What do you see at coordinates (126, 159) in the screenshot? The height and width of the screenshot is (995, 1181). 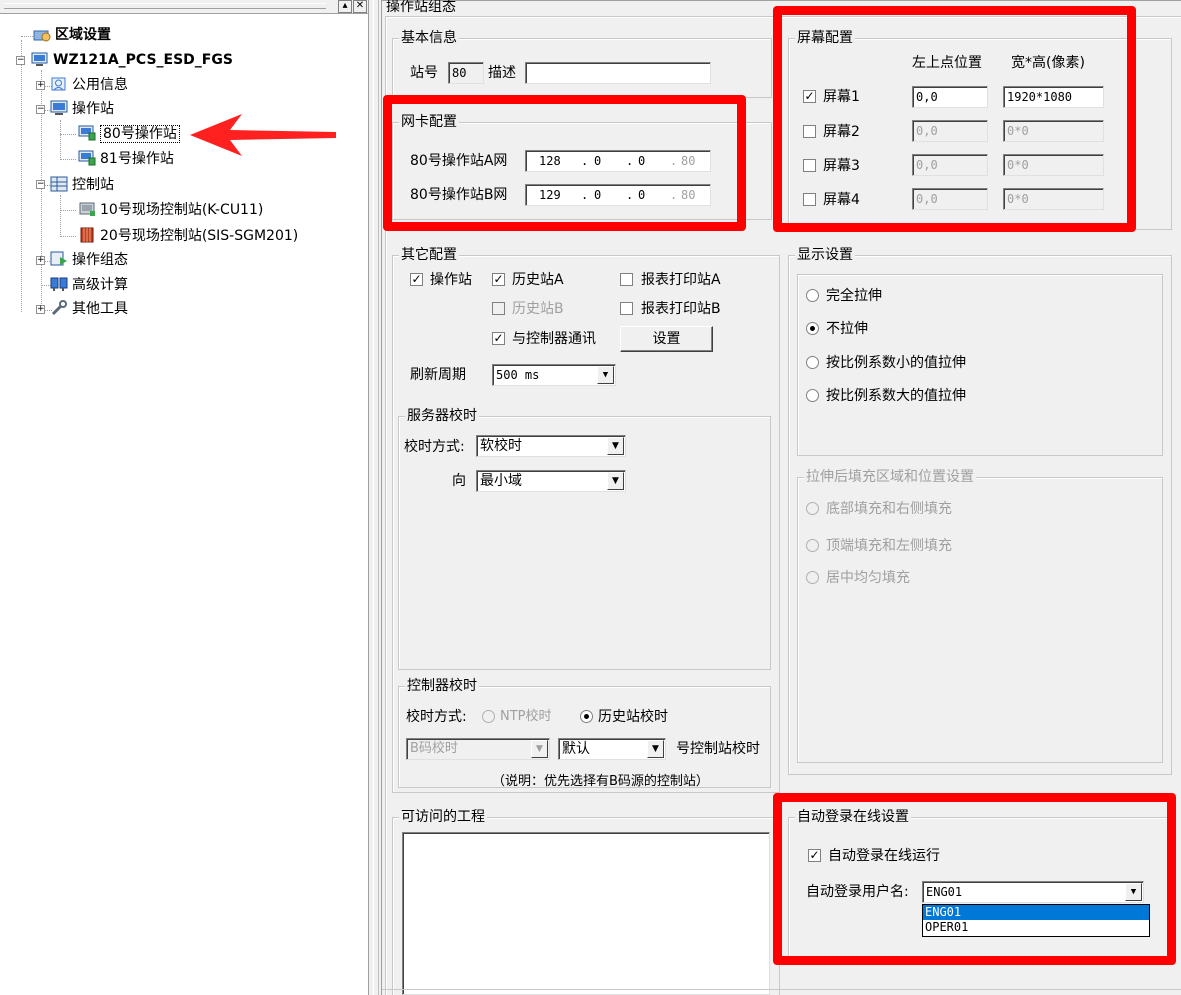 I see `tree-item-op81: 81号操作站` at bounding box center [126, 159].